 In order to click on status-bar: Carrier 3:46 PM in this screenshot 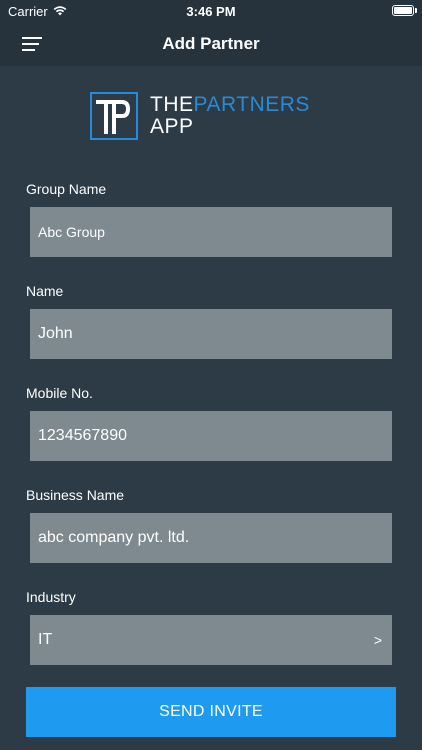, I will do `click(211, 11)`.